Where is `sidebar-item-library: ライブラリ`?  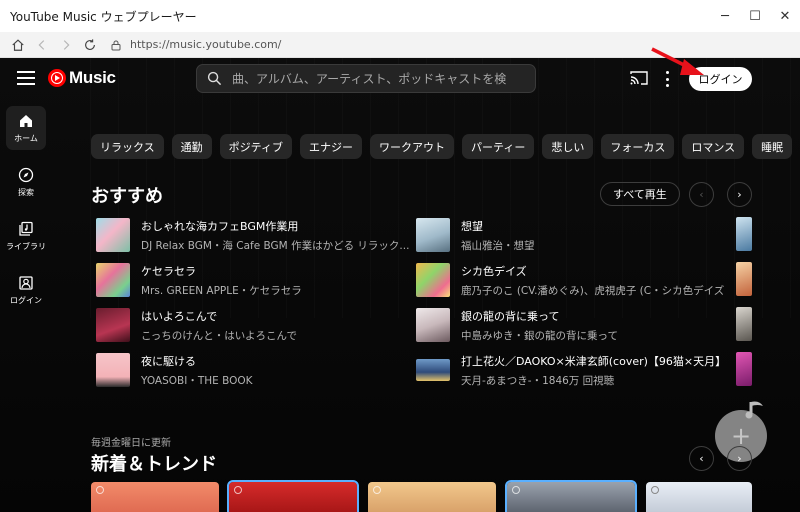
sidebar-item-library: ライブラリ is located at coordinates (26, 236).